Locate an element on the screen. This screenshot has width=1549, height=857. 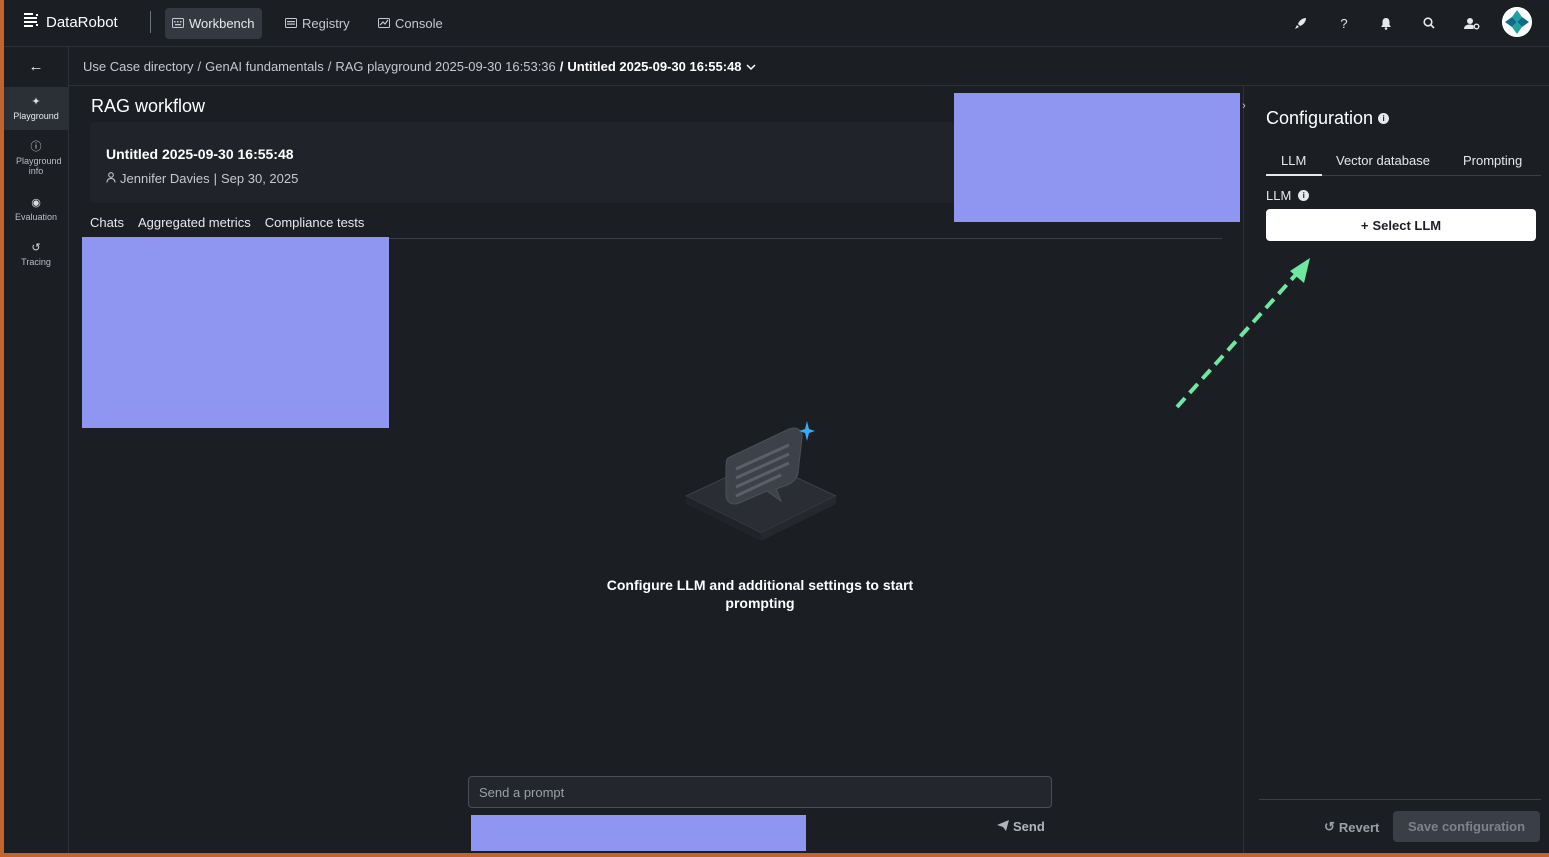
rail-item-evaluation: ◉ Evaluation is located at coordinates (36, 208).